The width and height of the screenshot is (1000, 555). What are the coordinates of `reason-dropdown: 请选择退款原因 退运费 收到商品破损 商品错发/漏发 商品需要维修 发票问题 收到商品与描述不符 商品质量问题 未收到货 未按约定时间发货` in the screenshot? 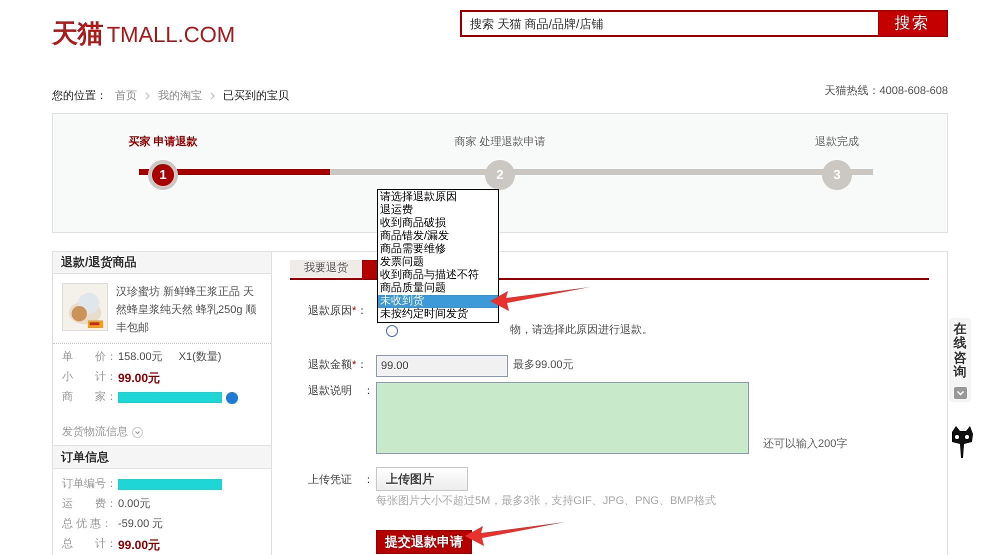 It's located at (438, 256).